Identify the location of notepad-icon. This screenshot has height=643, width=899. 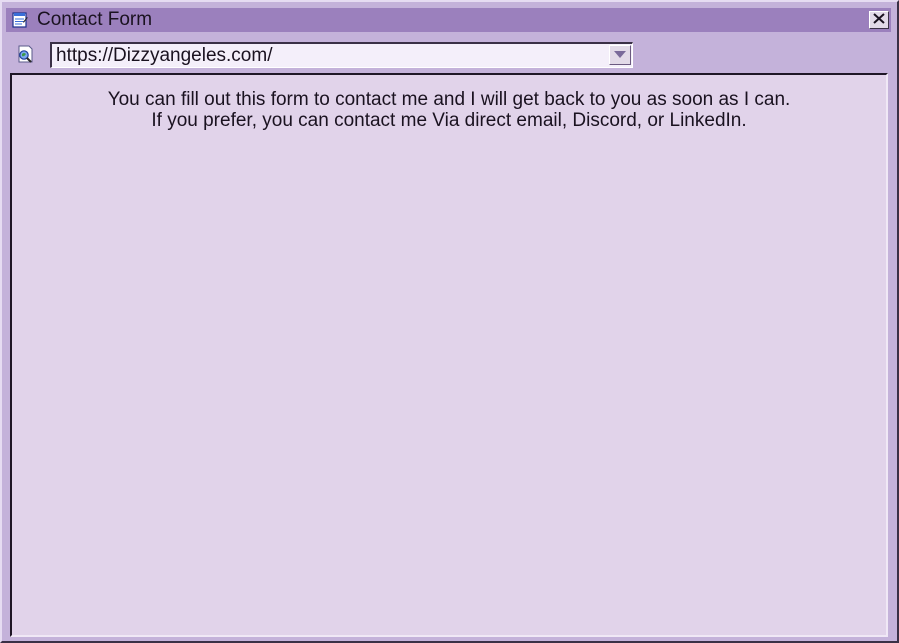
(20, 20).